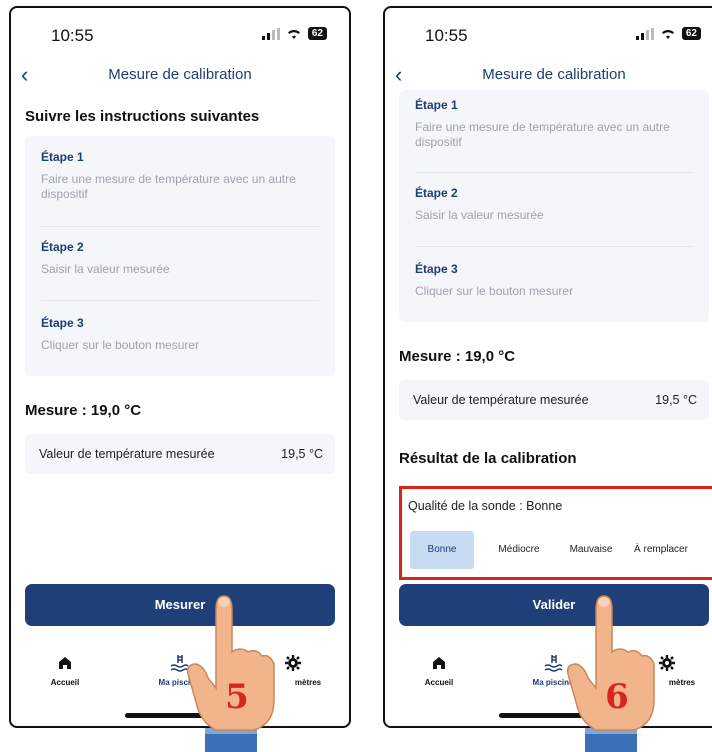 The image size is (712, 752). I want to click on quality-option-replace: À remplacer, so click(661, 550).